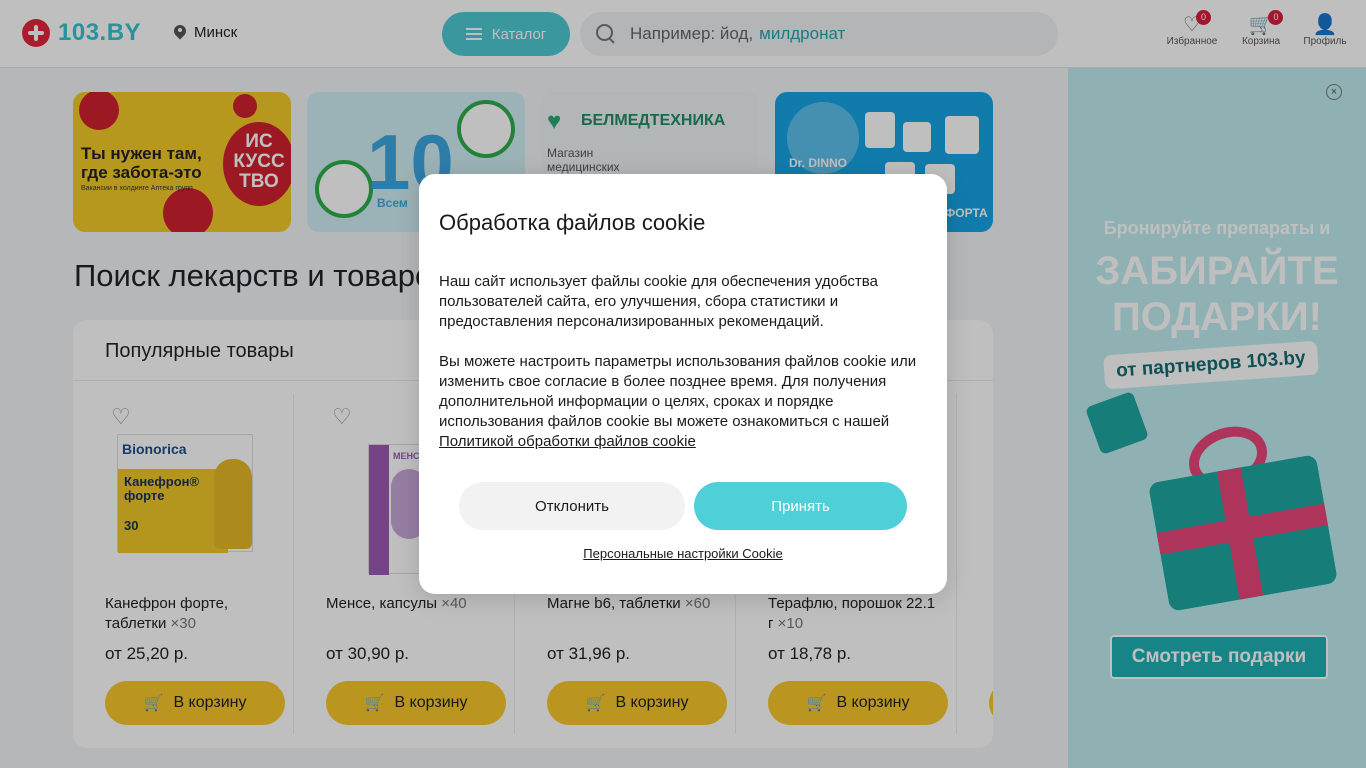  I want to click on accept-button: Принять, so click(800, 506).